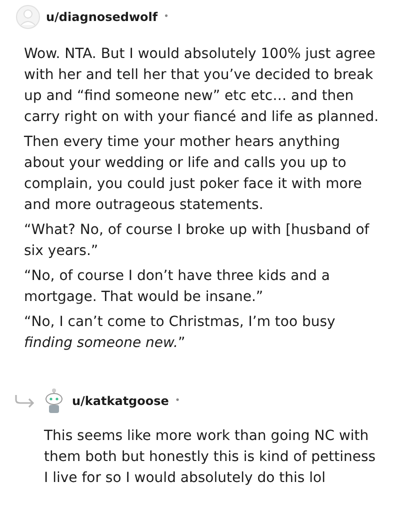 Image resolution: width=400 pixels, height=520 pixels. I want to click on comment-text: “No, of course I don’t have three kids and a mortgage. That would be insane.”, so click(177, 287).